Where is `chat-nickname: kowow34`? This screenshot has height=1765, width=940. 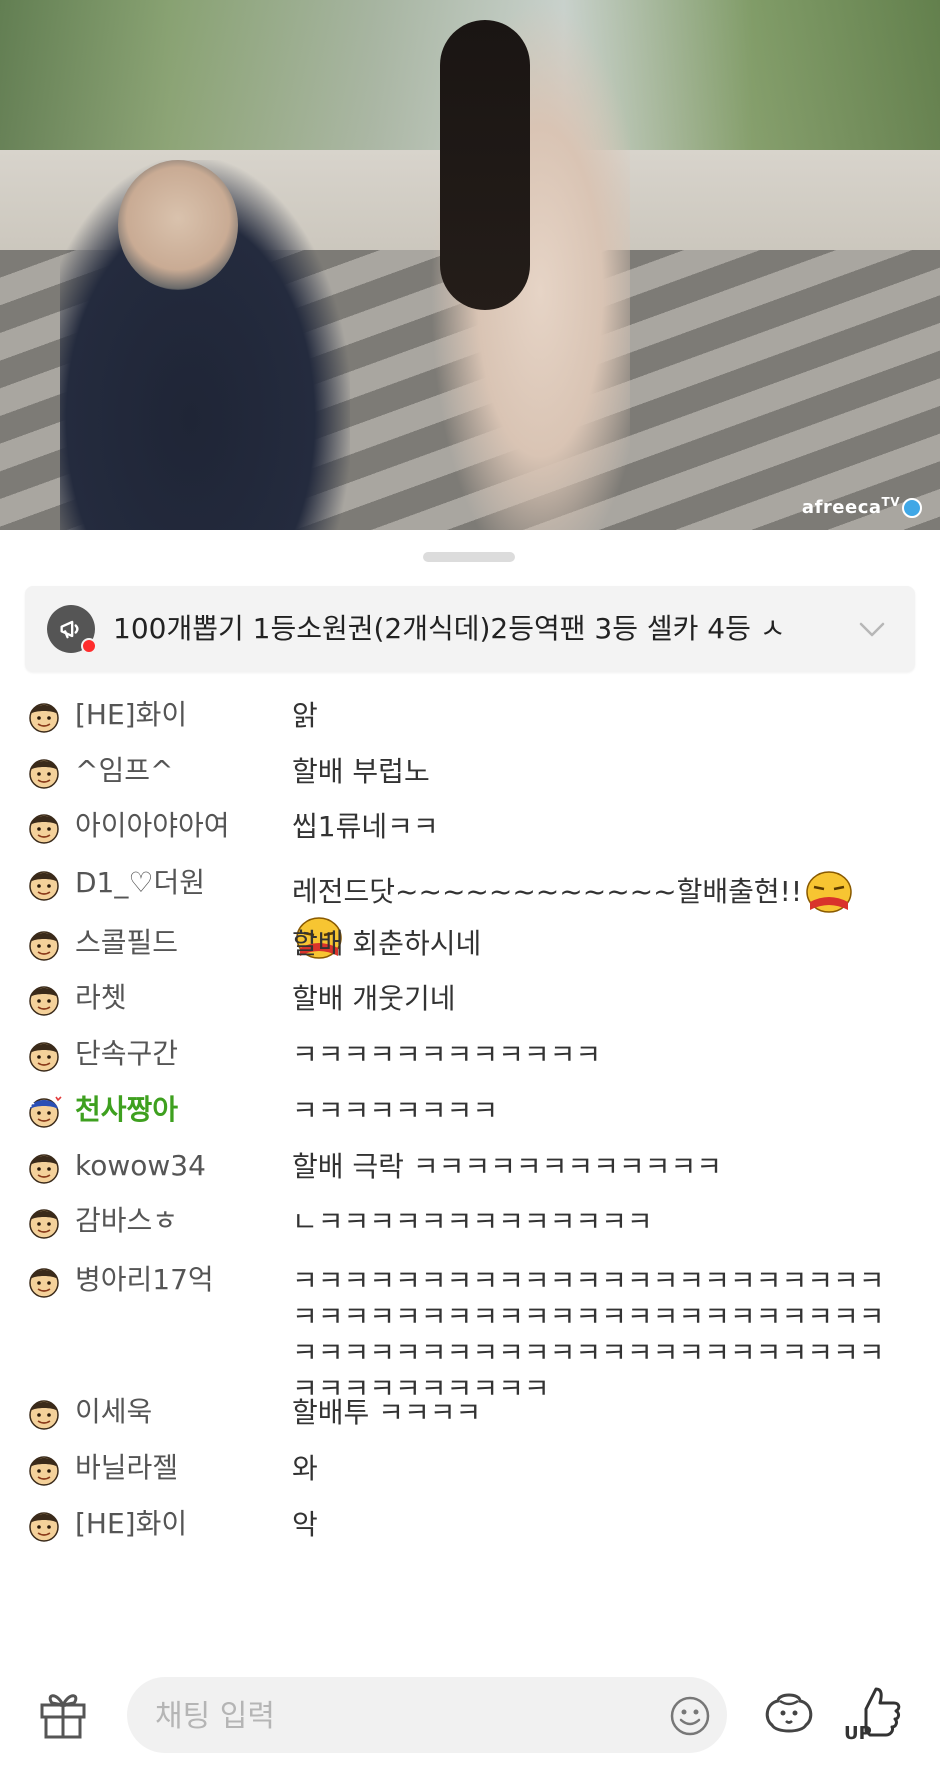 chat-nickname: kowow34 is located at coordinates (140, 1166).